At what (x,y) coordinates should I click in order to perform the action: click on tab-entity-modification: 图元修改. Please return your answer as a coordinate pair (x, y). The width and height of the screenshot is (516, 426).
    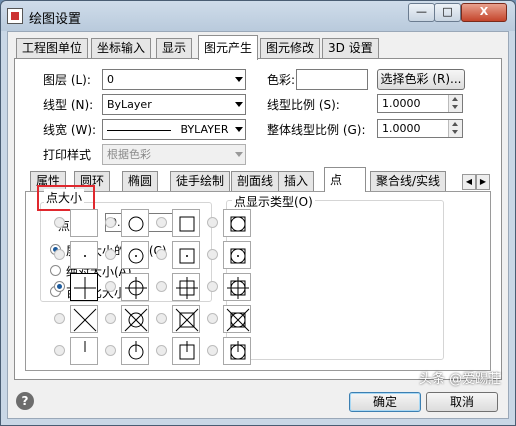
    Looking at the image, I should click on (290, 48).